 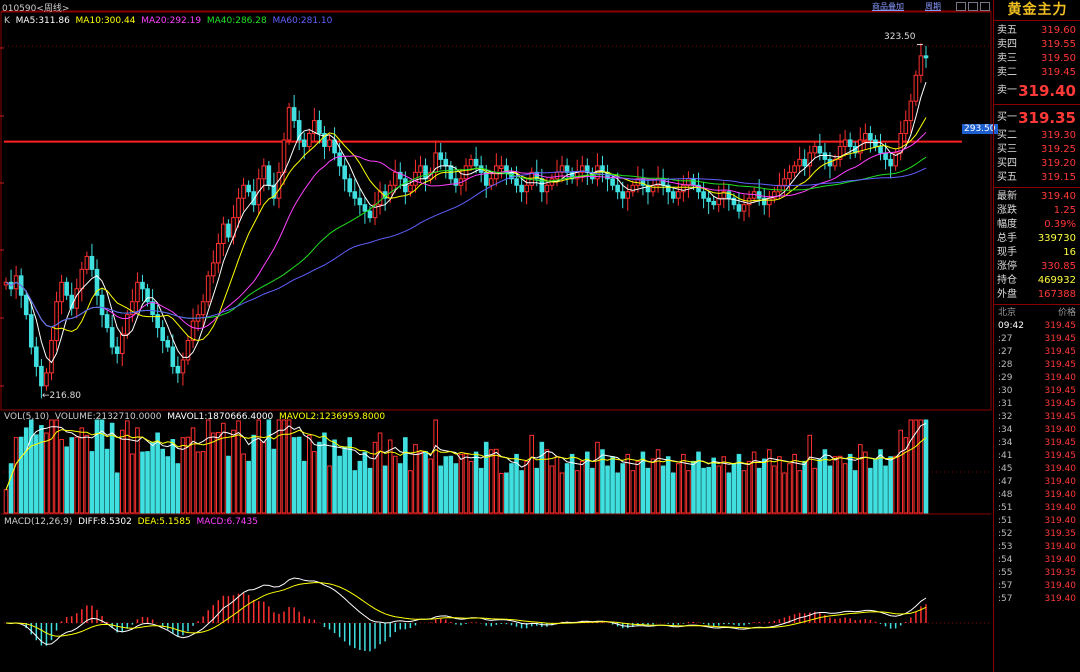 What do you see at coordinates (1037, 417) in the screenshot?
I see `tick-row: :32 319.45` at bounding box center [1037, 417].